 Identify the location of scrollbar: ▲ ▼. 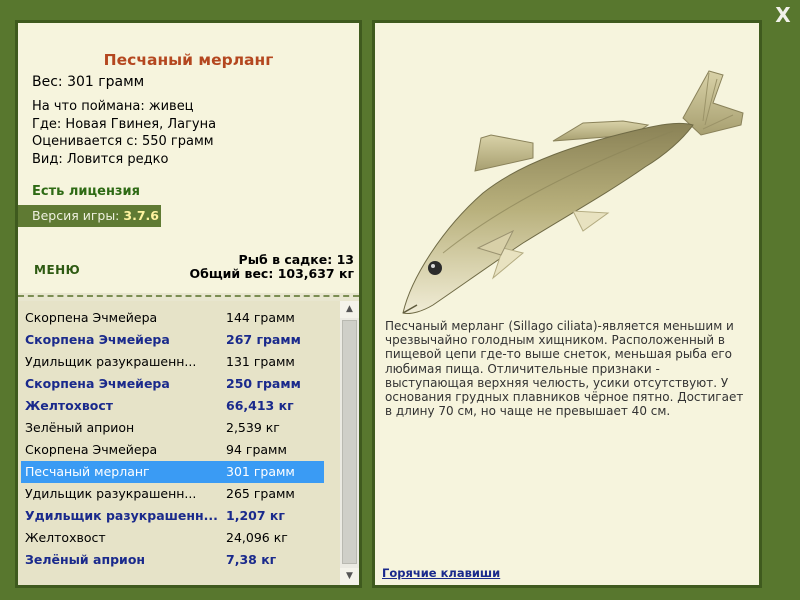
(349, 443).